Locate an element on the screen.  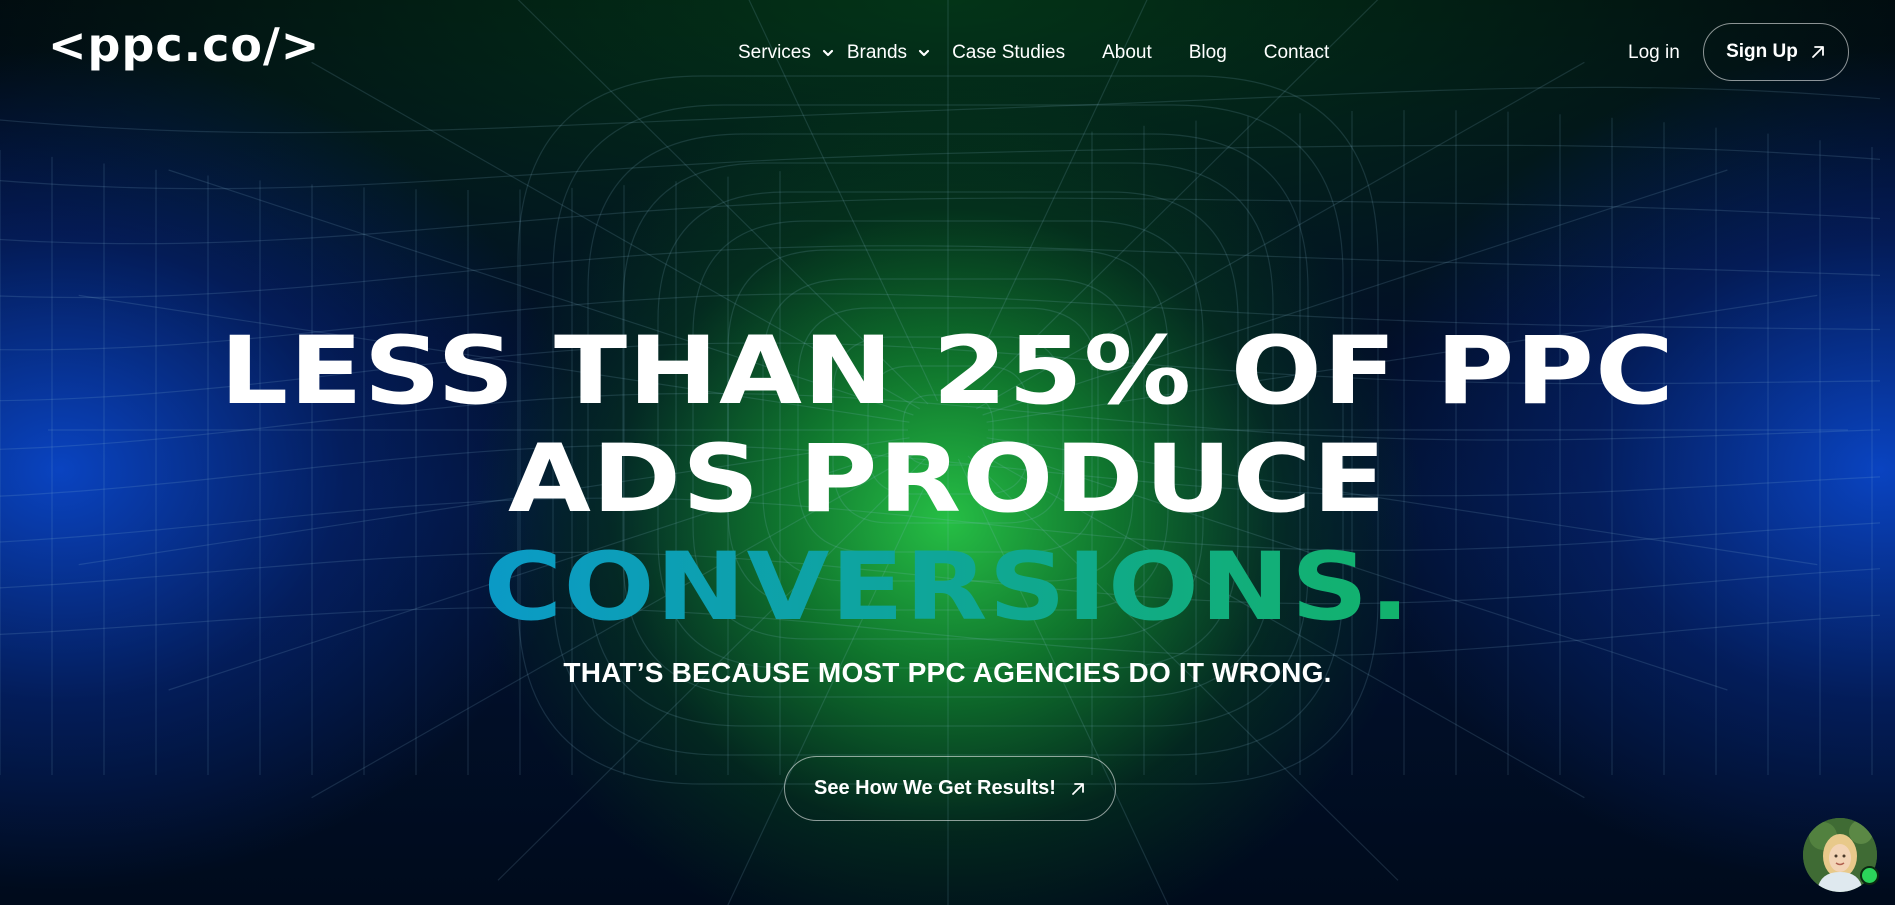
see-results-button: See How We Get Results! is located at coordinates (950, 788).